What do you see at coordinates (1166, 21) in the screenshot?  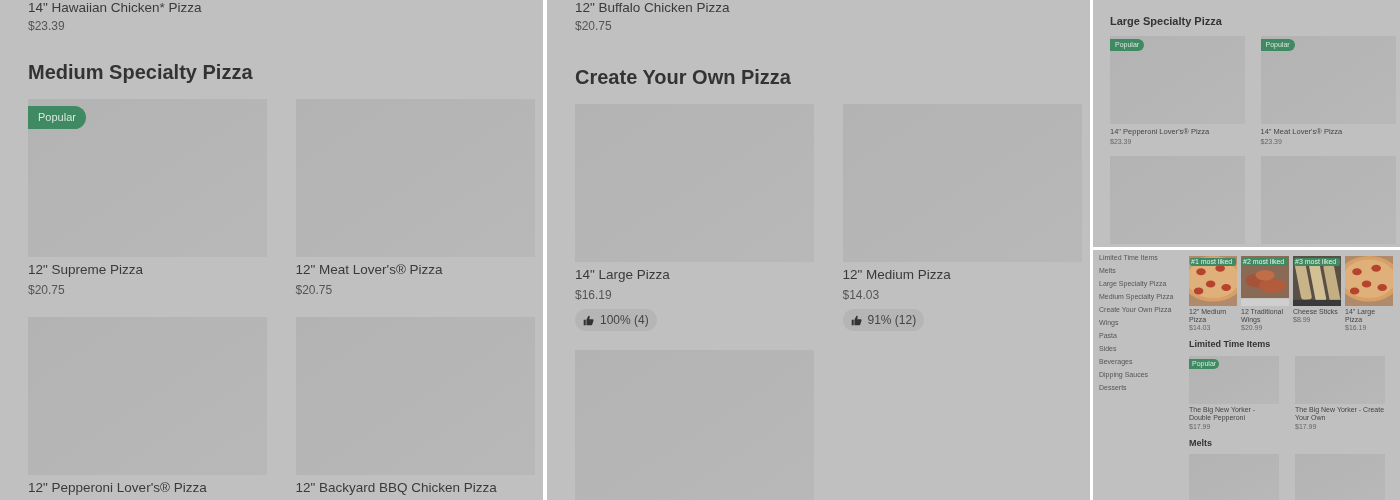 I see `section-heading: Large Specialty Pizza` at bounding box center [1166, 21].